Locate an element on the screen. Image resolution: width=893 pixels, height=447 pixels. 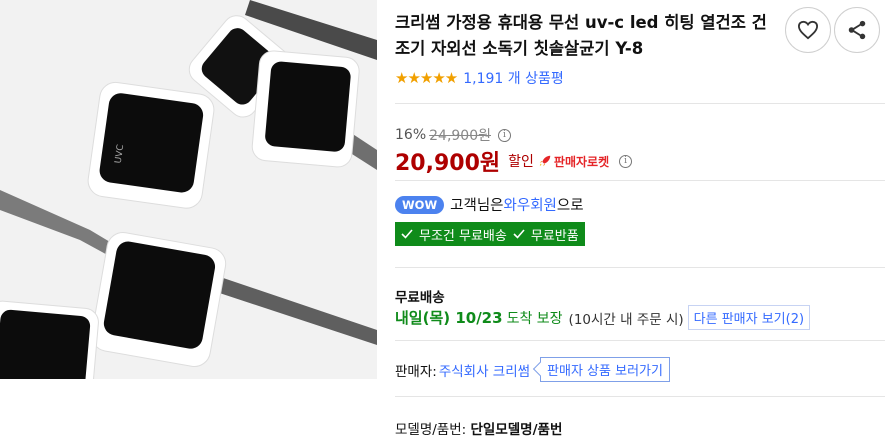
heart-icon is located at coordinates (808, 30).